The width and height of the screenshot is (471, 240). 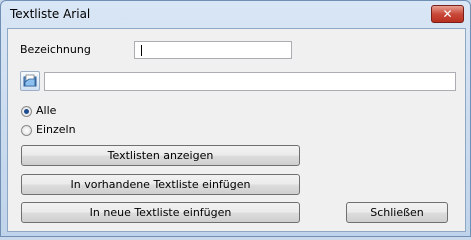 What do you see at coordinates (160, 184) in the screenshot?
I see `insert-existing-textlist-button: In vorhandene Textliste einfügen` at bounding box center [160, 184].